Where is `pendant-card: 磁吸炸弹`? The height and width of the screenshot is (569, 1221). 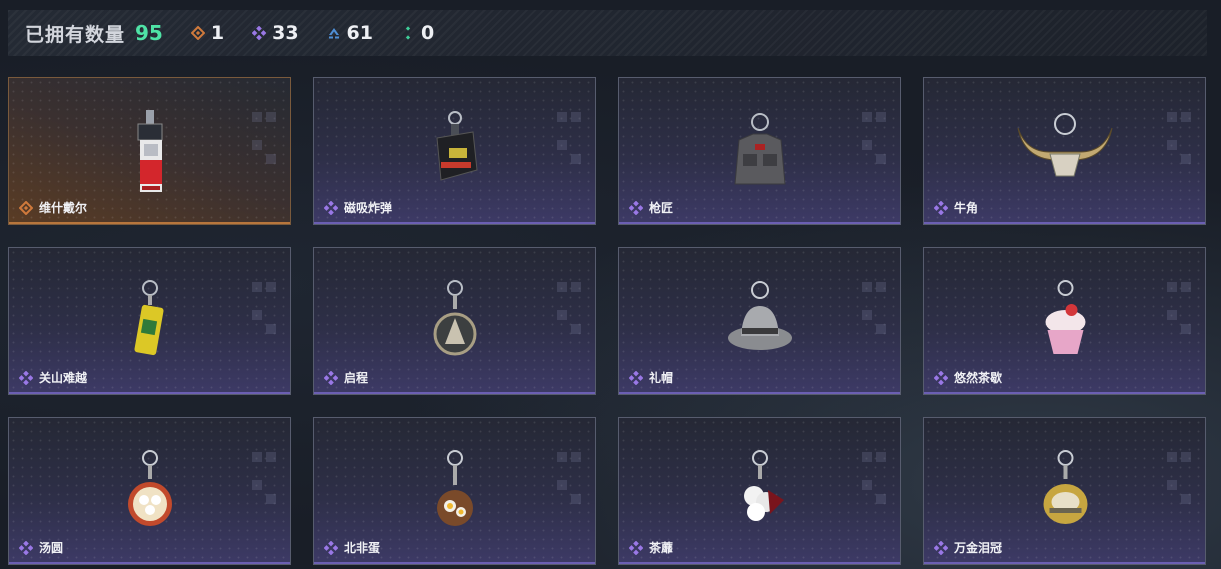
pendant-card: 磁吸炸弹 is located at coordinates (454, 151).